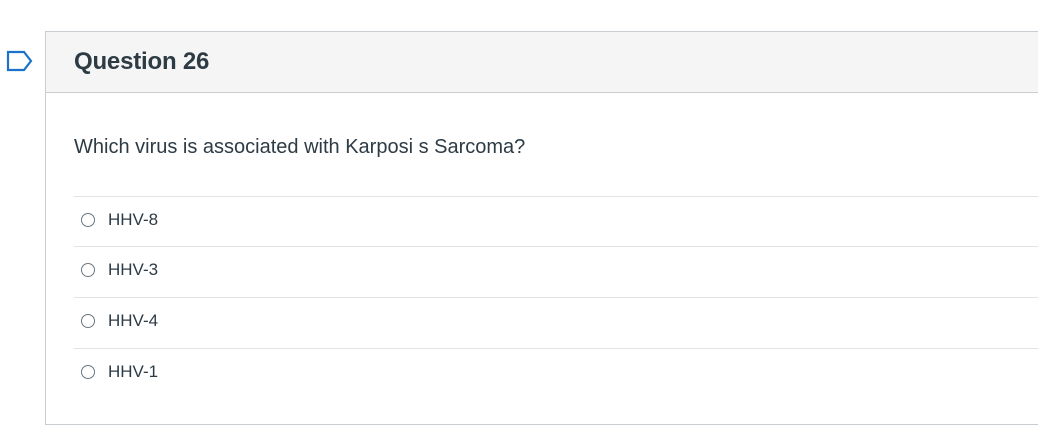 The width and height of the screenshot is (1038, 444). Describe the element at coordinates (142, 61) in the screenshot. I see `question-title: Question 26` at that location.